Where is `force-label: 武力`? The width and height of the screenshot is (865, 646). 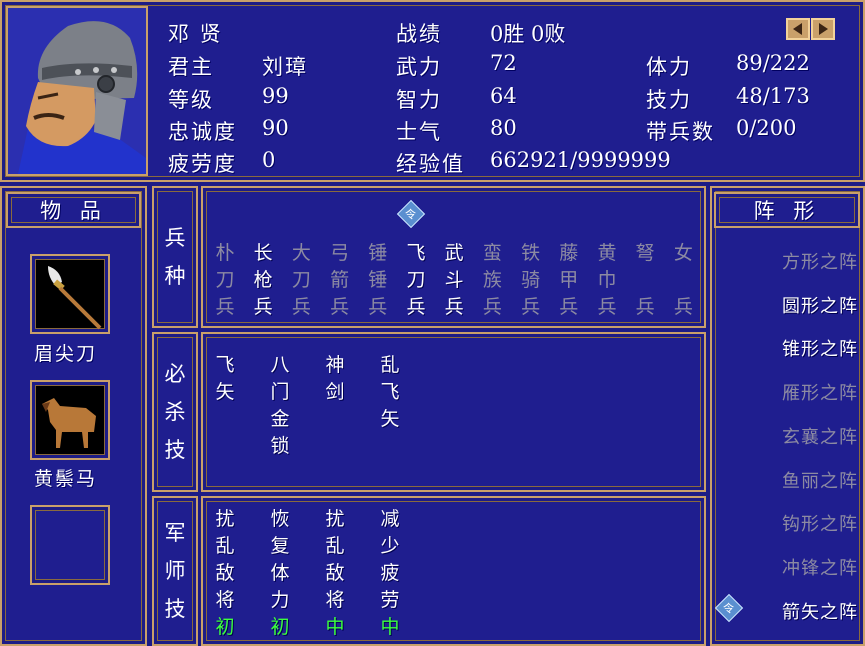
force-label: 武力 is located at coordinates (419, 67).